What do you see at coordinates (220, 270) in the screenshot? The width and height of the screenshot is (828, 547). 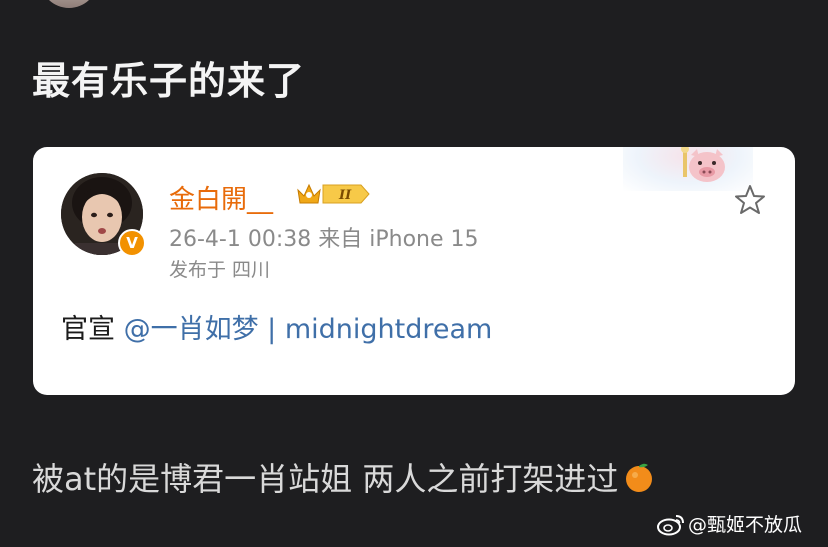 I see `post-location: 发布于 四川` at bounding box center [220, 270].